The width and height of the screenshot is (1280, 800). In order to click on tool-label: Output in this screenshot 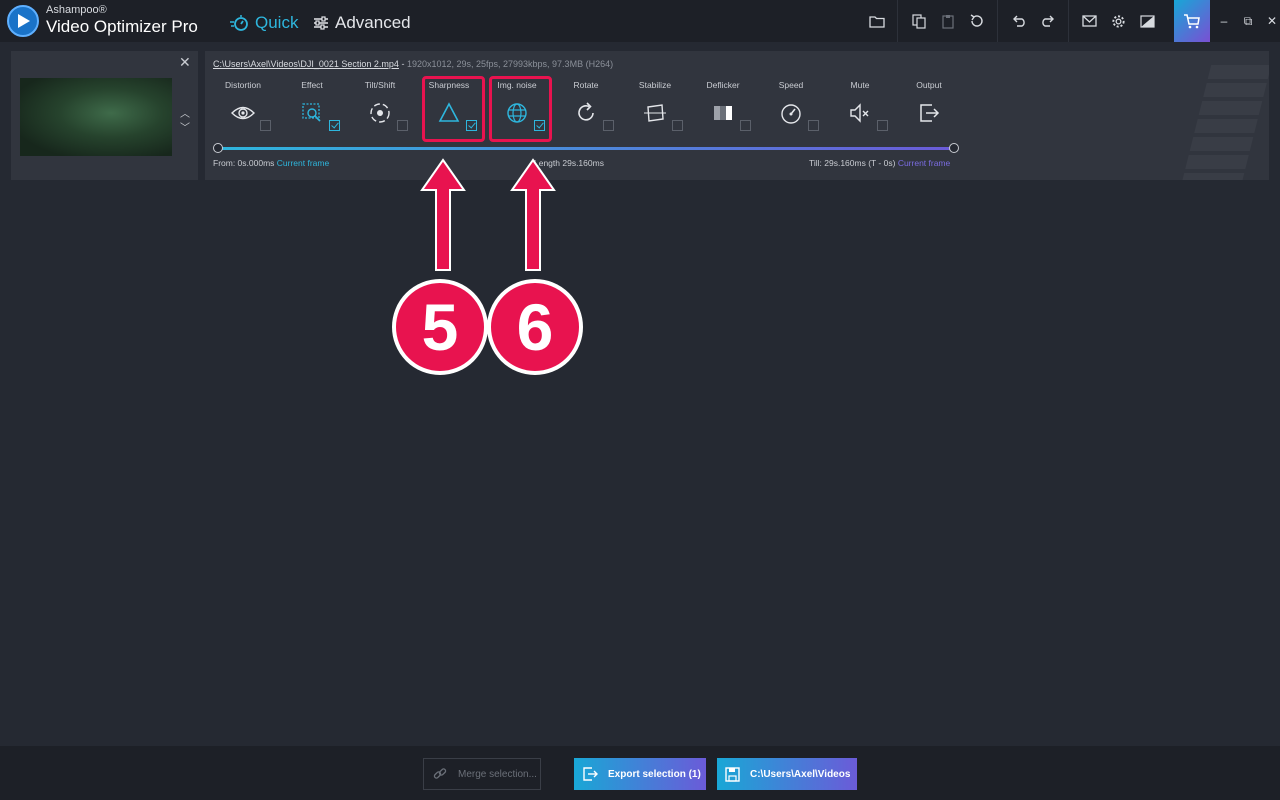, I will do `click(929, 85)`.